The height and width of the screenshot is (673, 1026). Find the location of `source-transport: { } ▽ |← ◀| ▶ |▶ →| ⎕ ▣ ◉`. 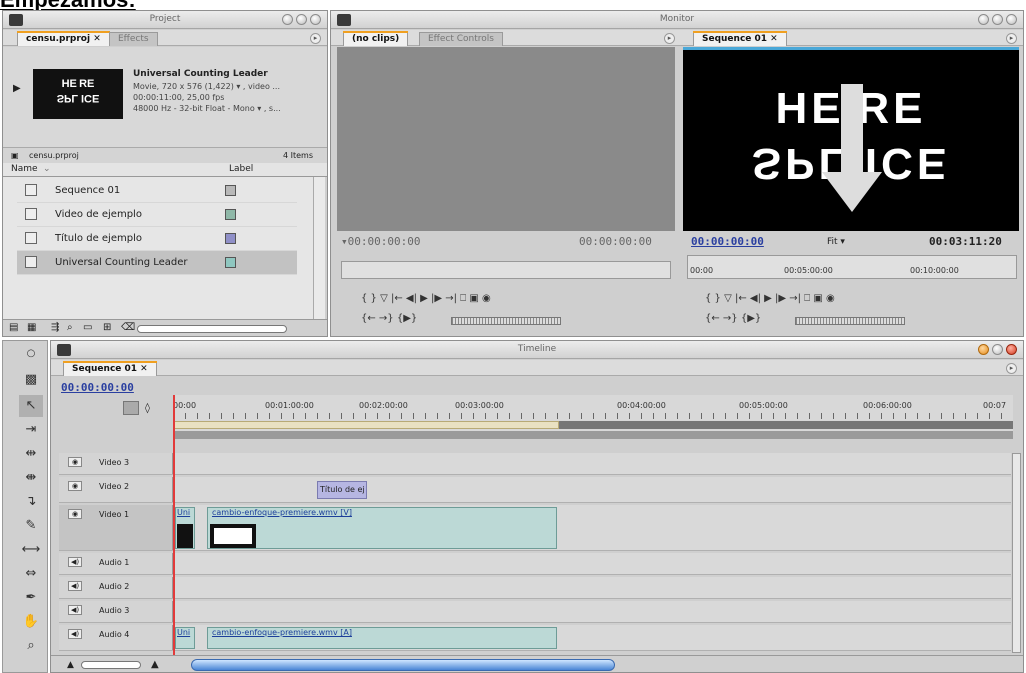

source-transport: { } ▽ |← ◀| ▶ |▶ →| ⎕ ▣ ◉ is located at coordinates (426, 298).